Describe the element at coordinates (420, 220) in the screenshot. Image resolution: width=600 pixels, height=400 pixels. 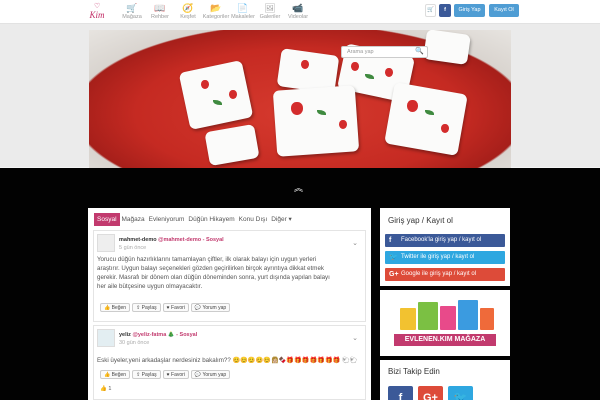
I see `login-title: Giriş yap / Kayıt ol` at that location.